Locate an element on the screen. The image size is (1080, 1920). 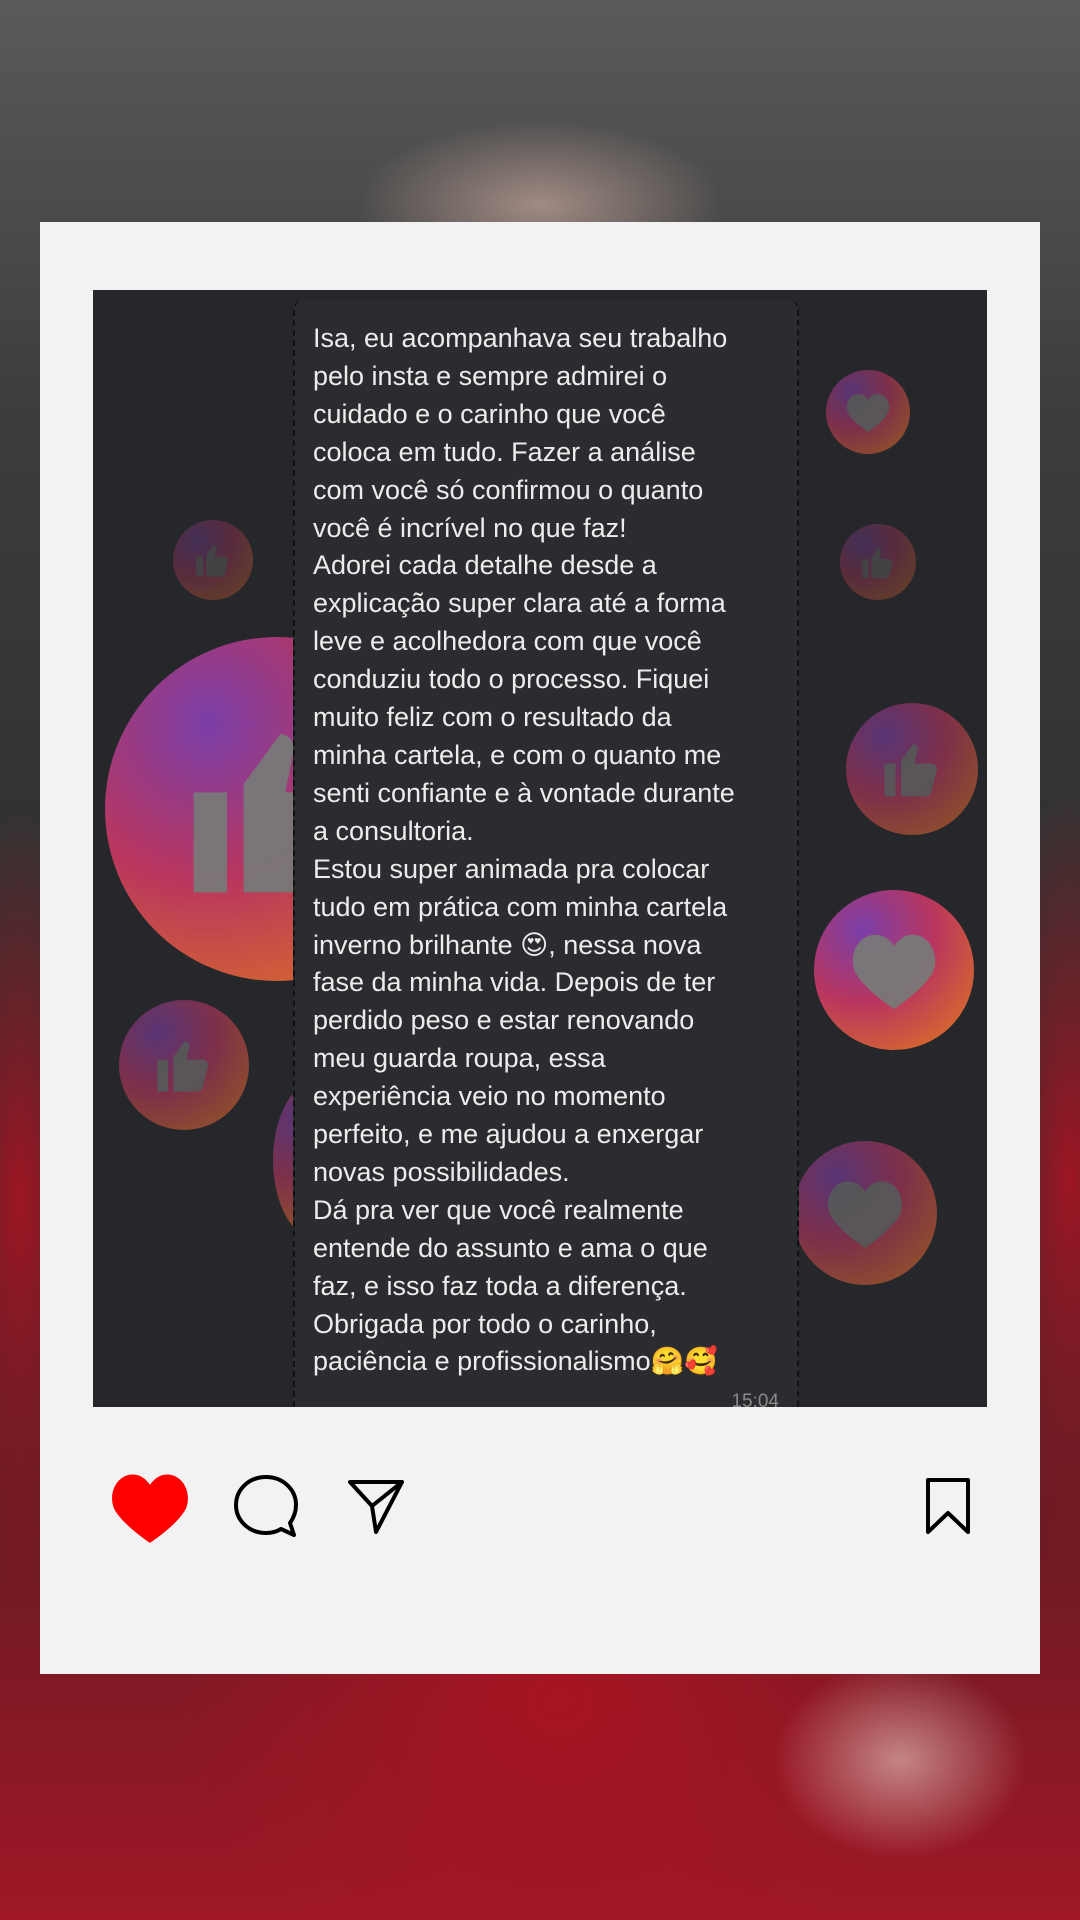
message-line: pelo insta e sempre admirei o is located at coordinates (490, 375).